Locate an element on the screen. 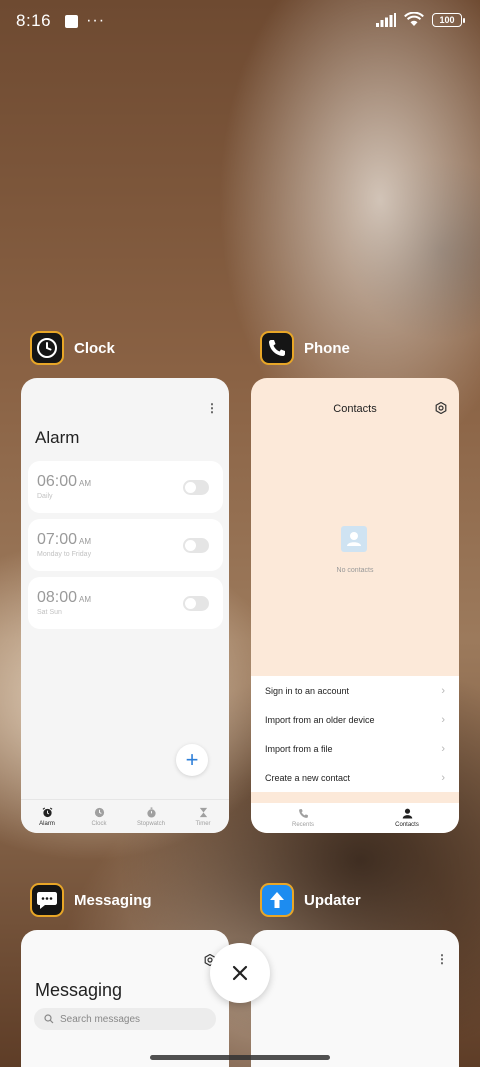  alarm-title: Alarm is located at coordinates (57, 437).